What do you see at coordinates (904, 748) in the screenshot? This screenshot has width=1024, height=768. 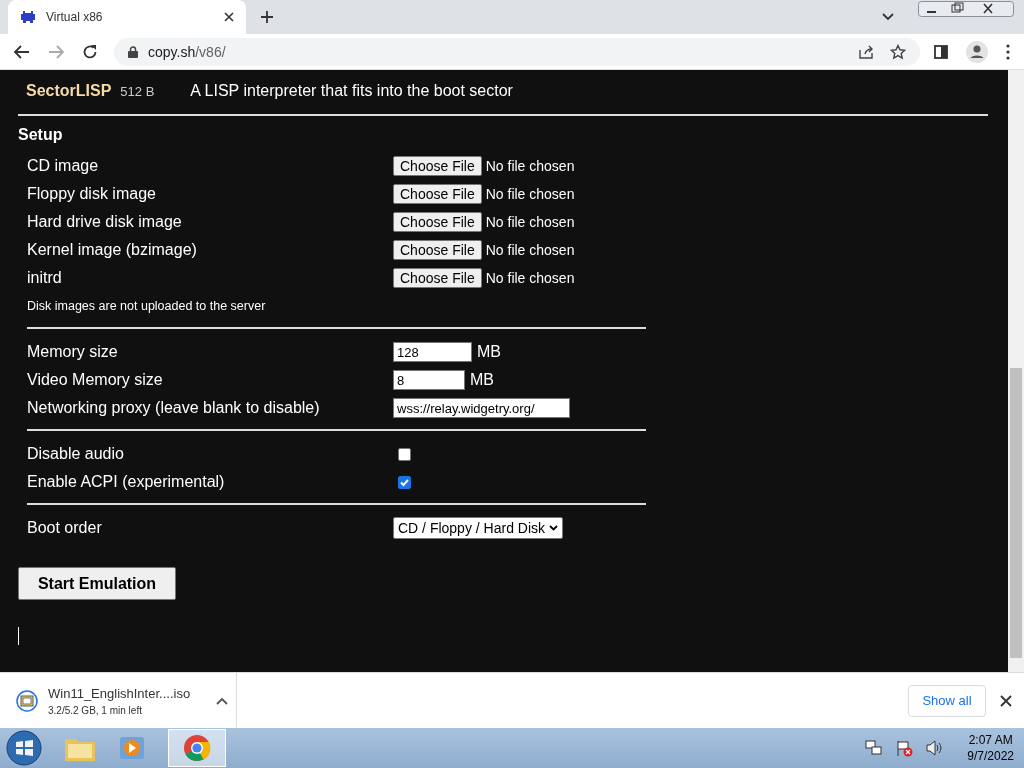 I see `flag-icon` at bounding box center [904, 748].